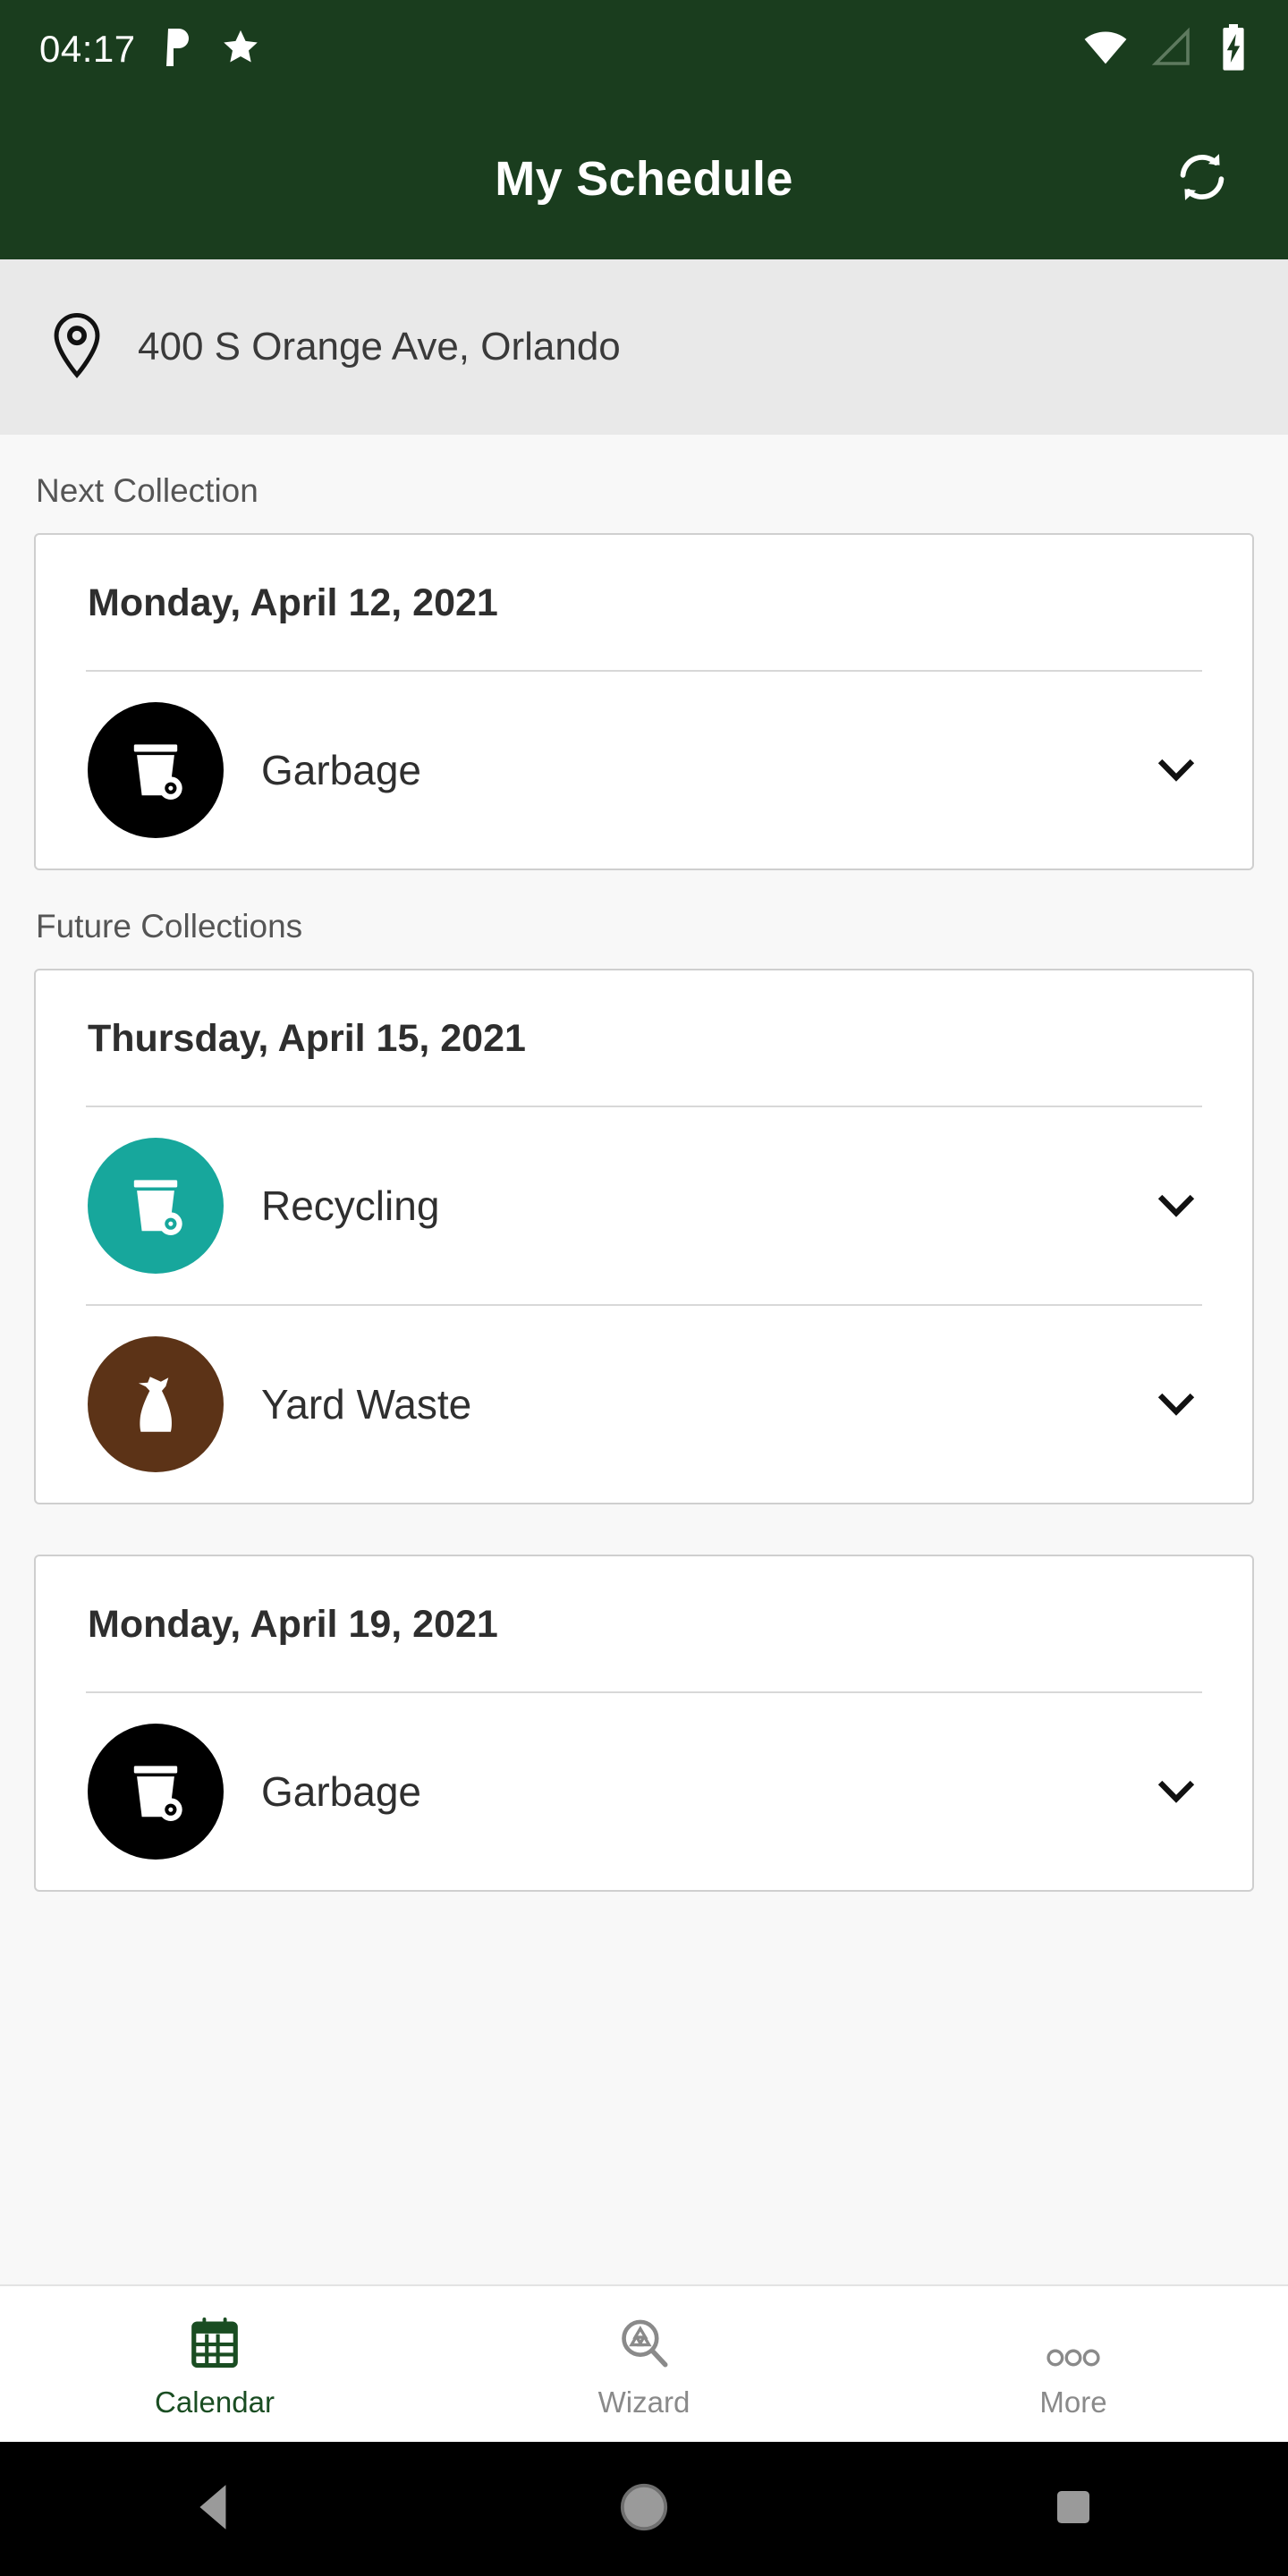 The image size is (1288, 2576). I want to click on more-dots-icon, so click(1073, 2340).